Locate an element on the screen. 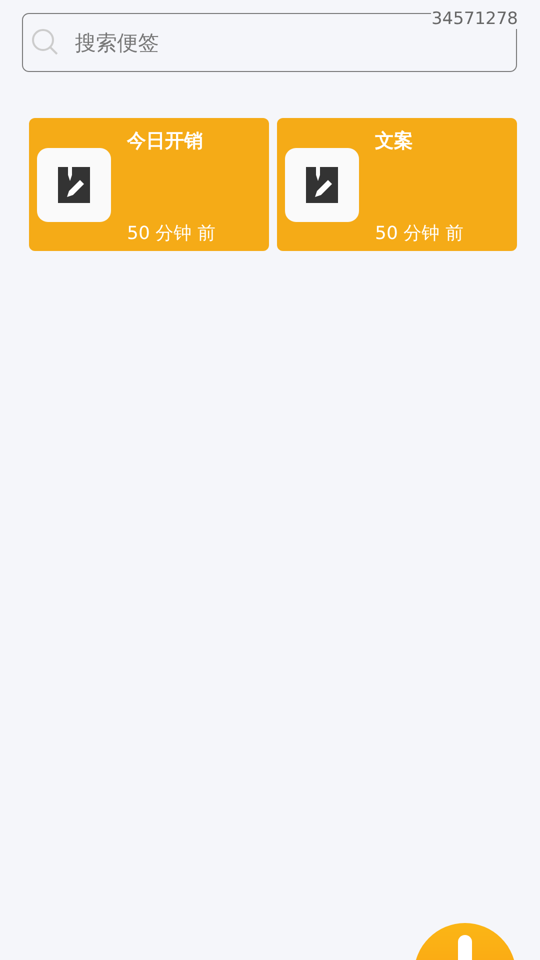 This screenshot has height=960, width=540. id-label: 34571278 is located at coordinates (474, 19).